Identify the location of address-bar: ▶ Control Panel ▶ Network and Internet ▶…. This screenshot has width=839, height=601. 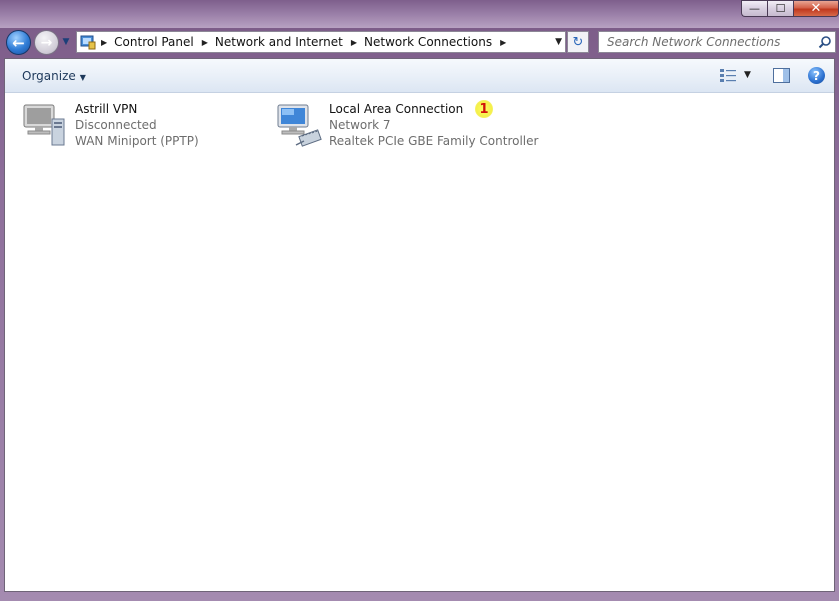
(321, 42).